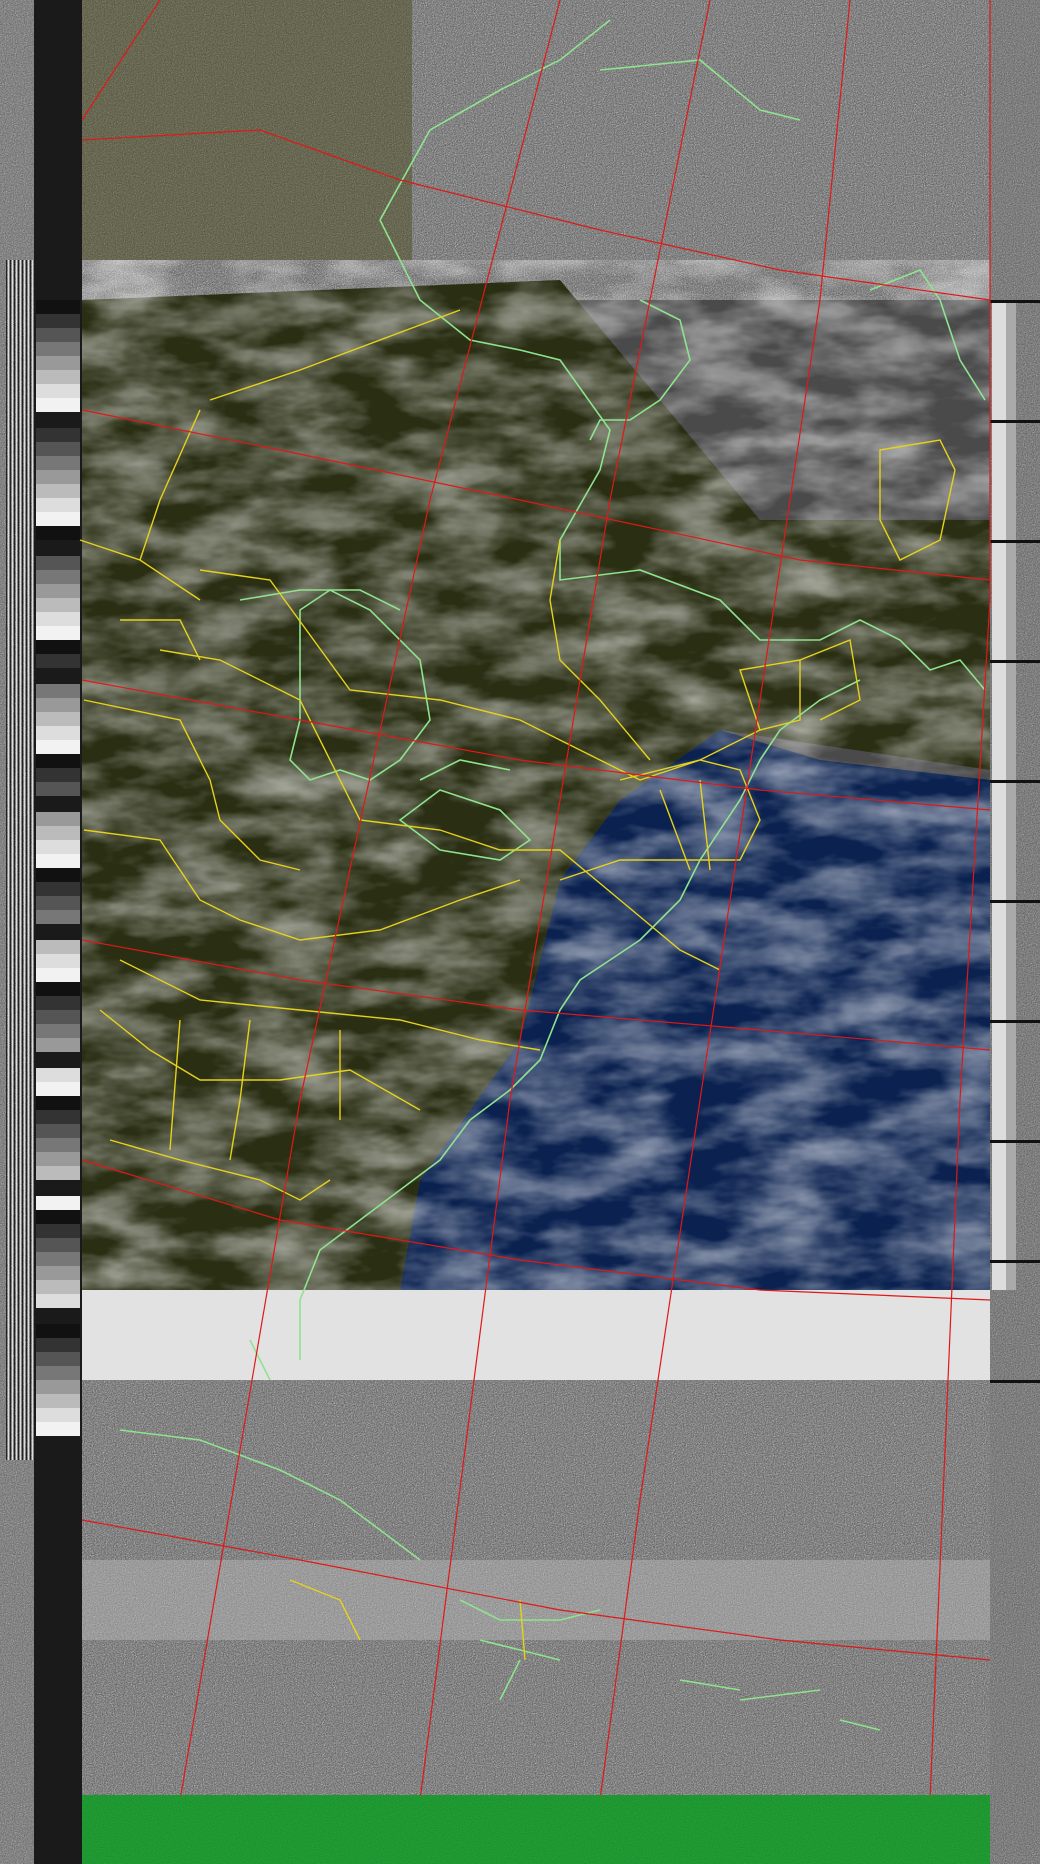  Describe the element at coordinates (536, 1335) in the screenshot. I see `white-band` at that location.